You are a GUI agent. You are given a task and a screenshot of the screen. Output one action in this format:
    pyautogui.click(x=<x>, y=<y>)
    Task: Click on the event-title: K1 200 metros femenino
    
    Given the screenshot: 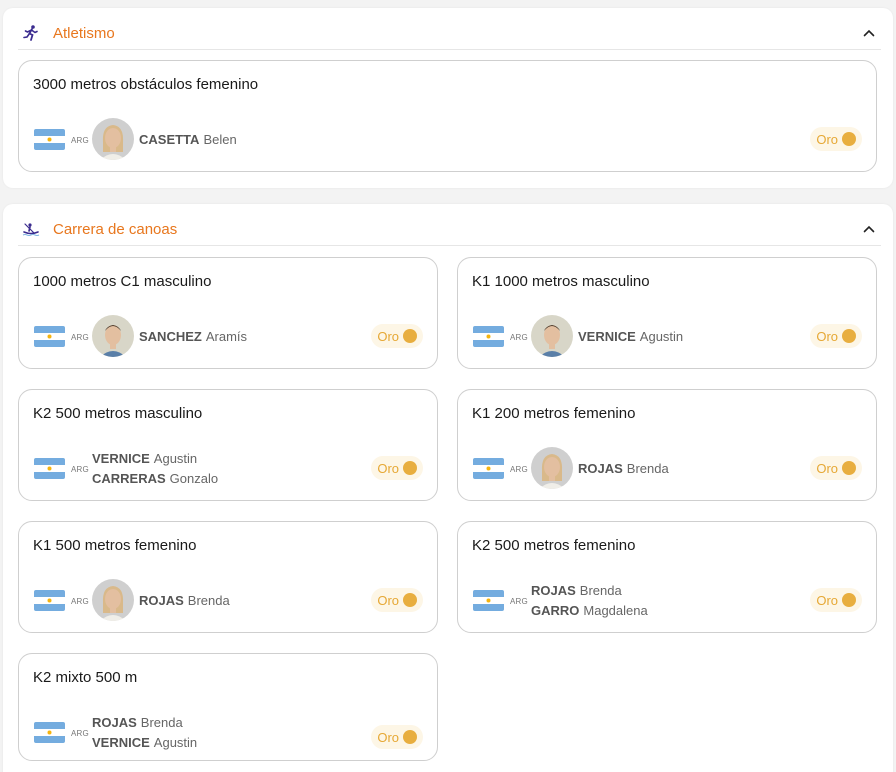 What is the action you would take?
    pyautogui.click(x=554, y=413)
    